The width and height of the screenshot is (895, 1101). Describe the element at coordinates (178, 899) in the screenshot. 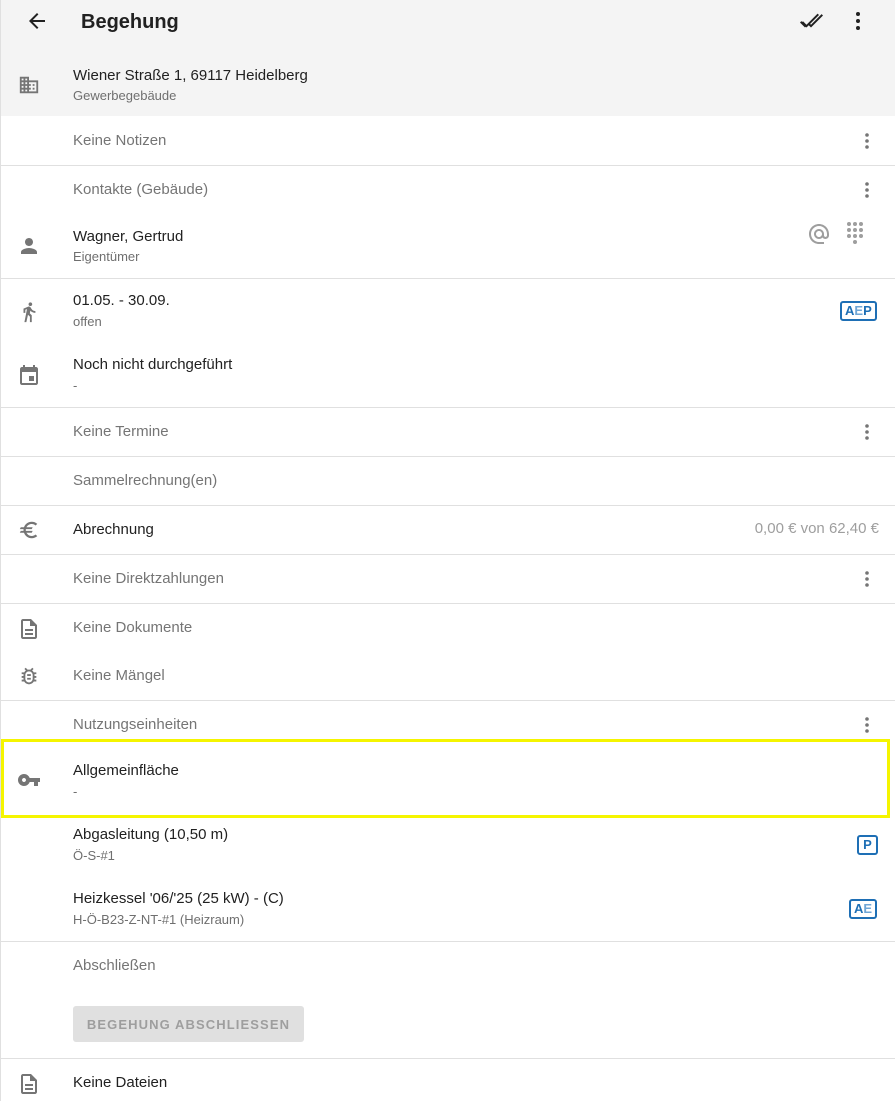

I see `unit-name: Heizkessel '06/'25 (25 kW) - (C)` at that location.